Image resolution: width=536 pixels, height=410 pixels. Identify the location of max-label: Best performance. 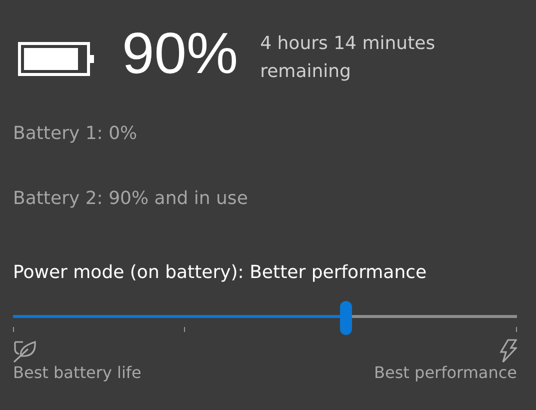
(445, 372).